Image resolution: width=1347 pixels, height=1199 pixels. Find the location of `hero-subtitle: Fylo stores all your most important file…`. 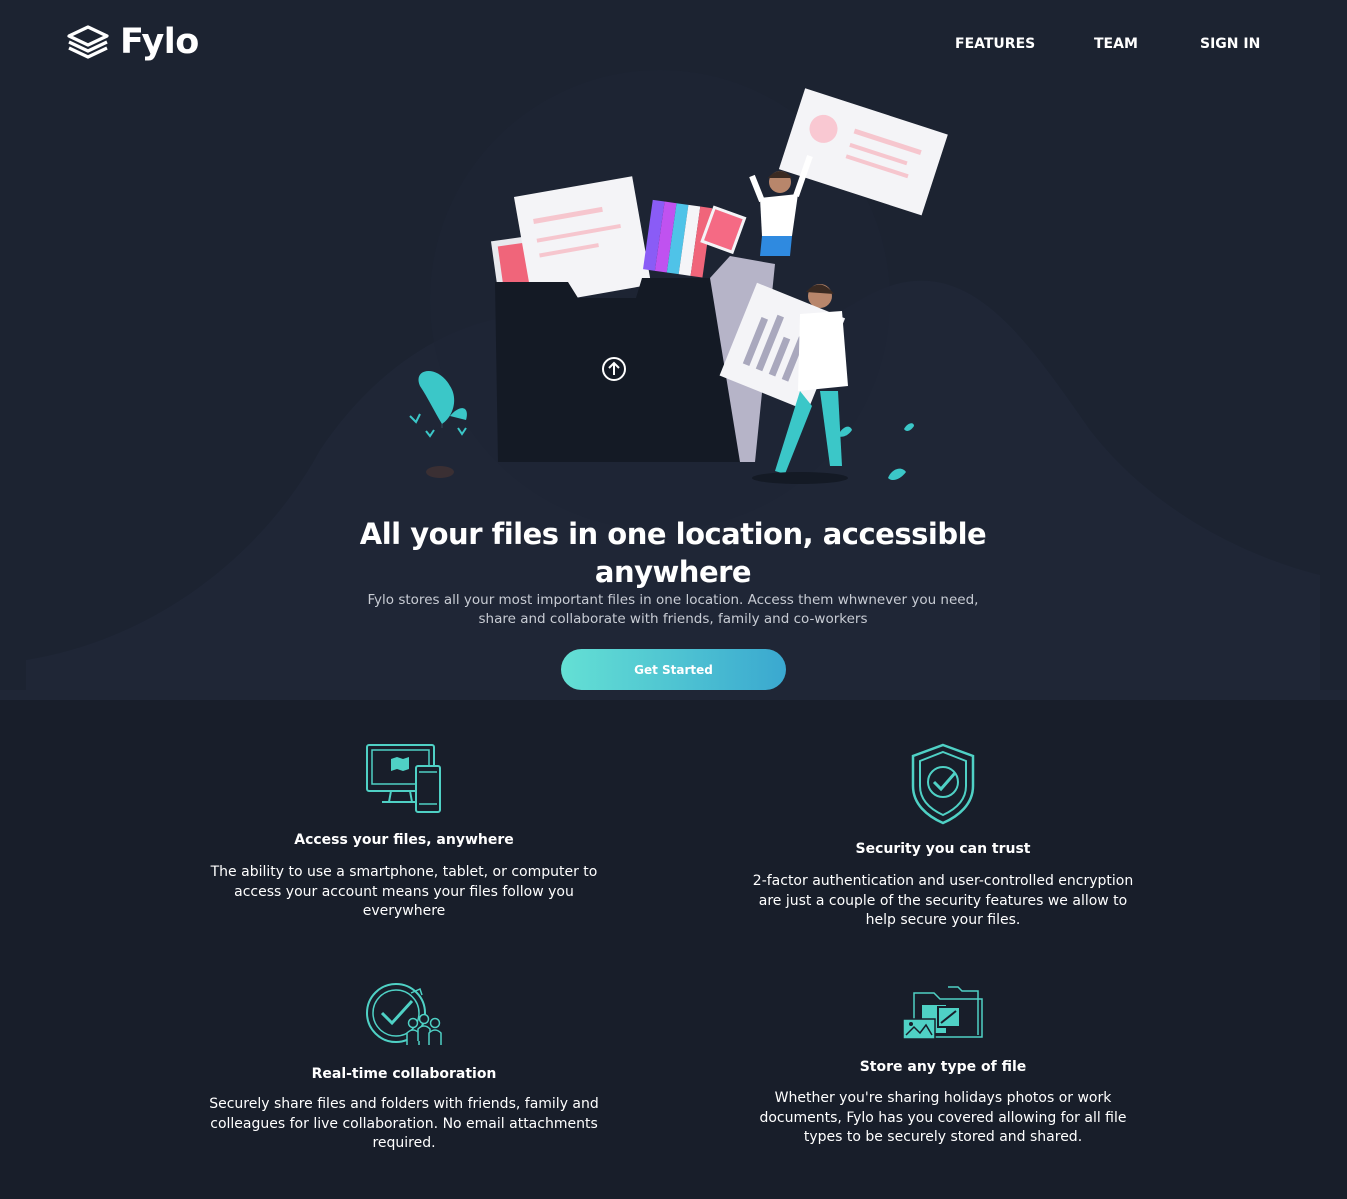

hero-subtitle: Fylo stores all your most important file… is located at coordinates (673, 609).